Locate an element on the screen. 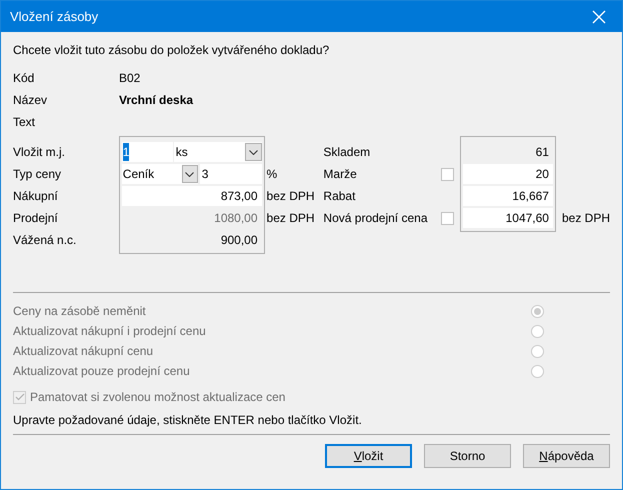 This screenshot has width=623, height=490. input-field: 16,667 is located at coordinates (508, 196).